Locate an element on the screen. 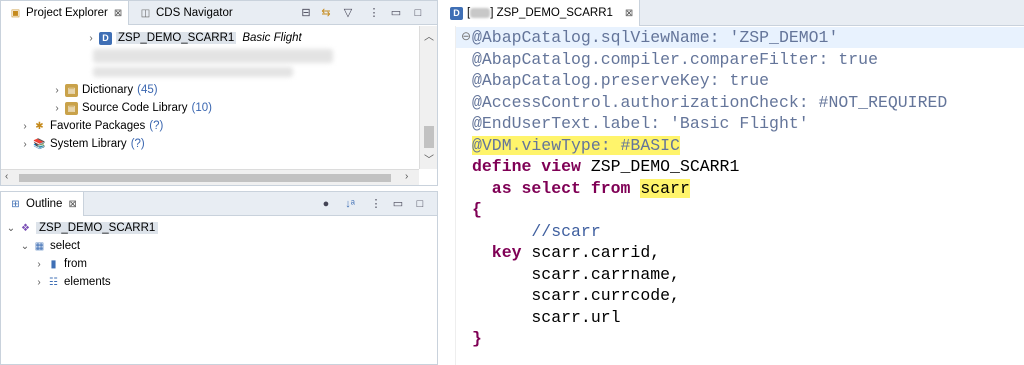  tree-item-ddl-desc: Basic Flight is located at coordinates (272, 38).